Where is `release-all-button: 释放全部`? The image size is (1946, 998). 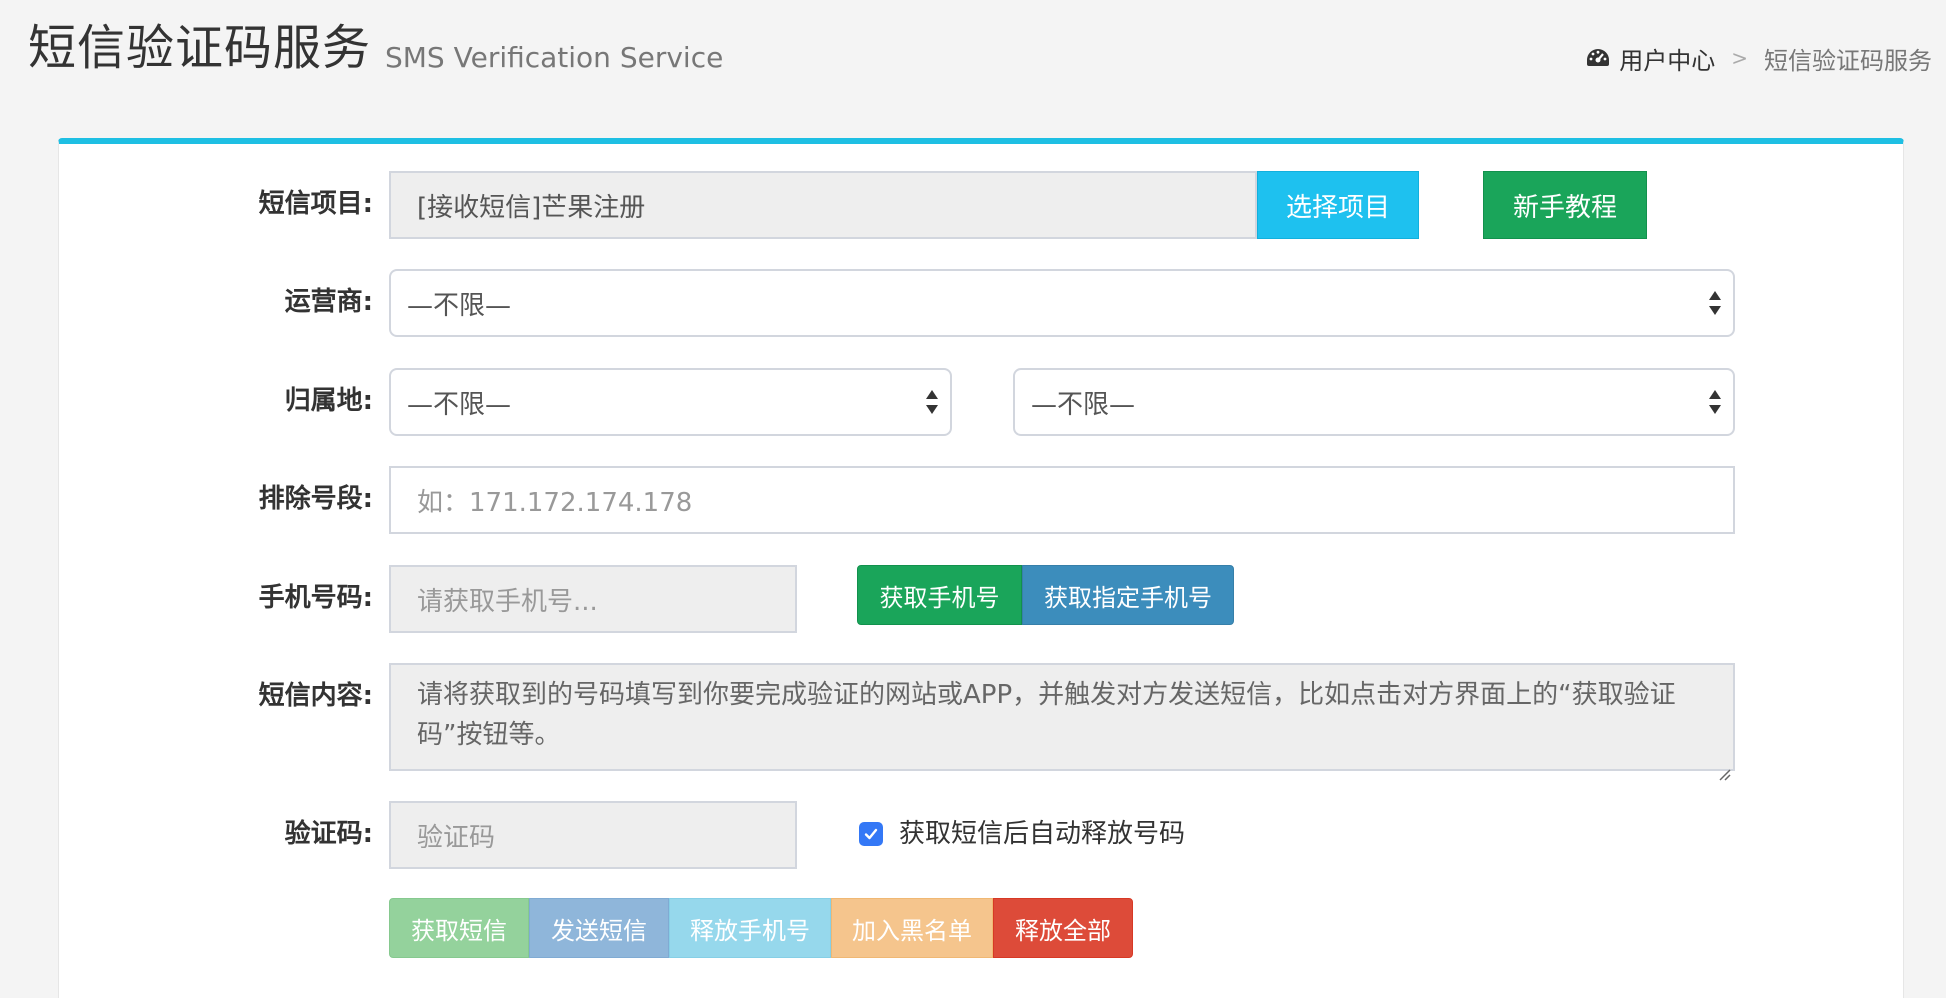
release-all-button: 释放全部 is located at coordinates (1063, 928).